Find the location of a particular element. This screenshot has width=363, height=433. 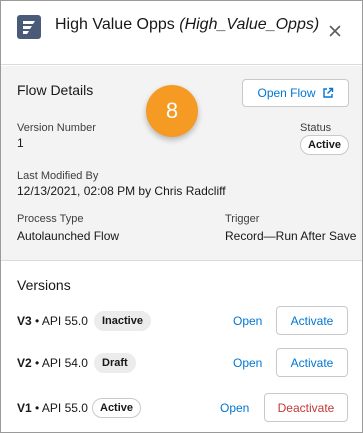

open-flow-label: Open Flow is located at coordinates (286, 93).